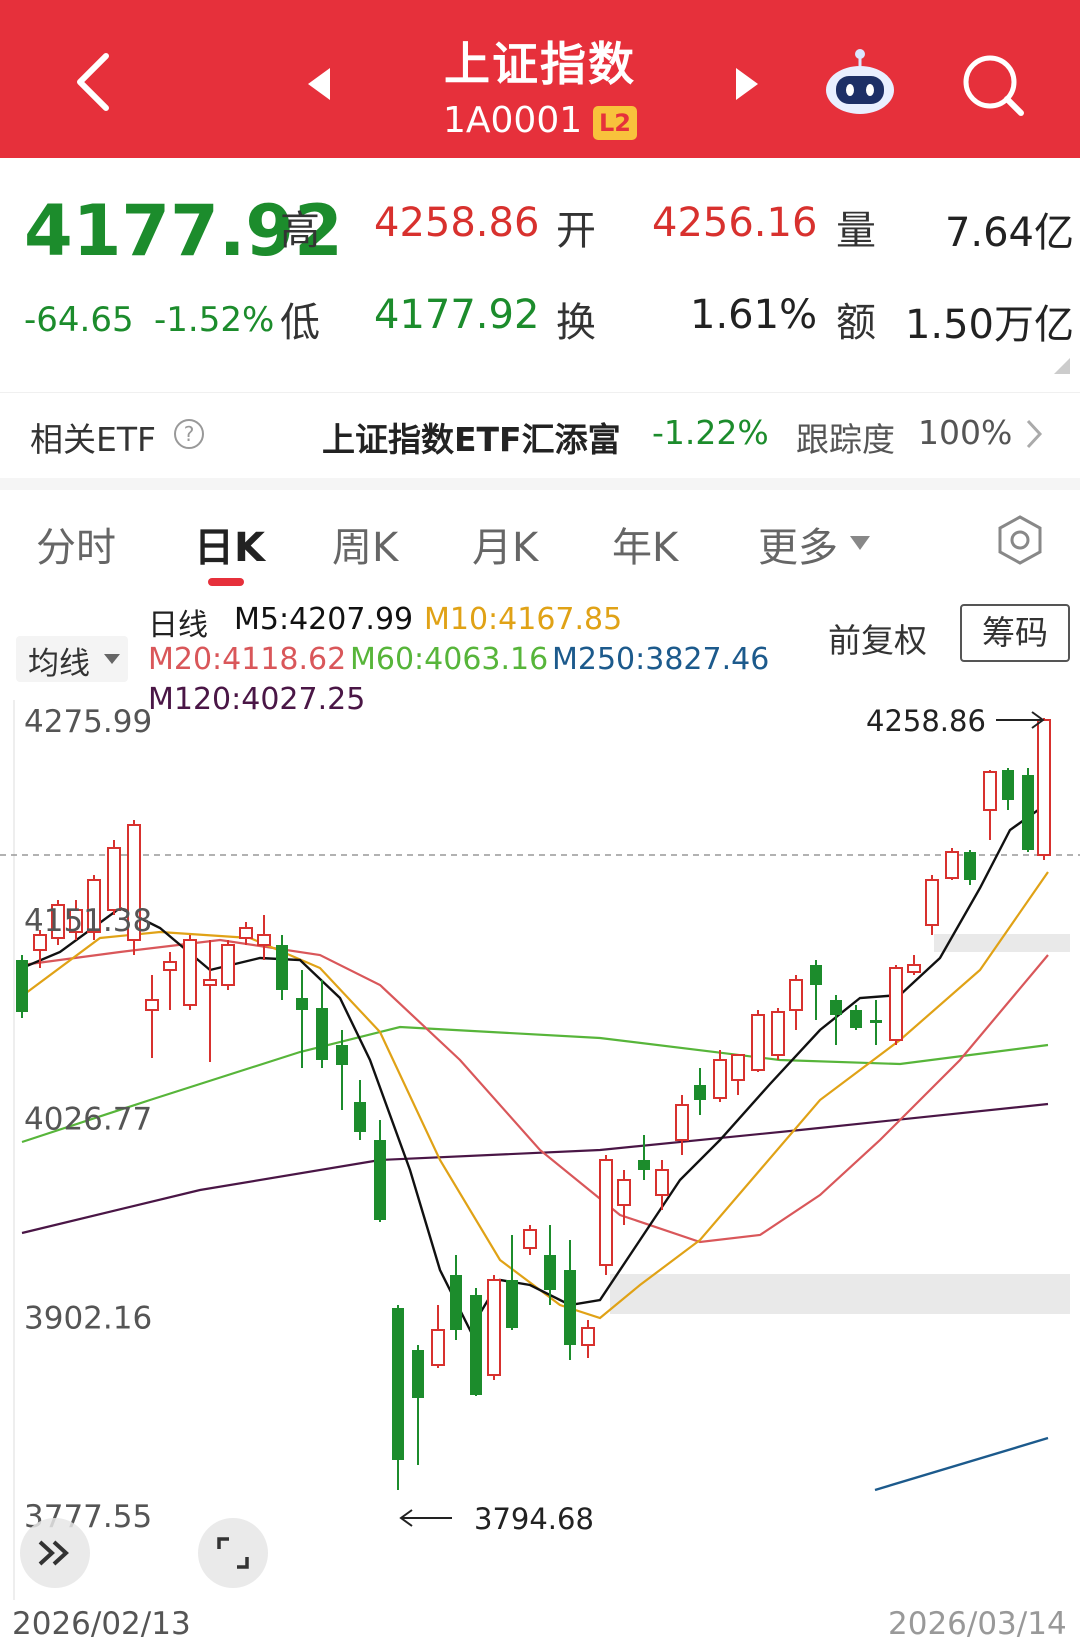 This screenshot has width=1080, height=1646. What do you see at coordinates (661, 659) in the screenshot?
I see `ma250-value: M250:3827.46` at bounding box center [661, 659].